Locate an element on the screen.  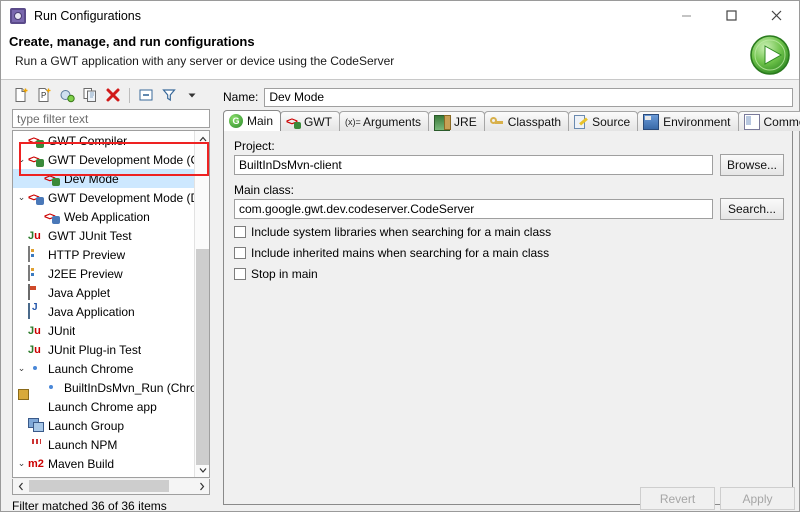
project-input: BuiltInDsMvn-client is located at coordinates (473, 165).